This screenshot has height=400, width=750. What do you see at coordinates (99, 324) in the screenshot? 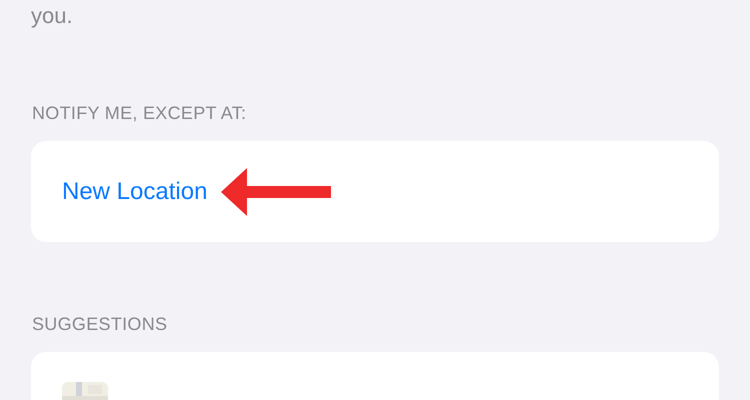
I see `section-header: SUGGESTIONS` at bounding box center [99, 324].